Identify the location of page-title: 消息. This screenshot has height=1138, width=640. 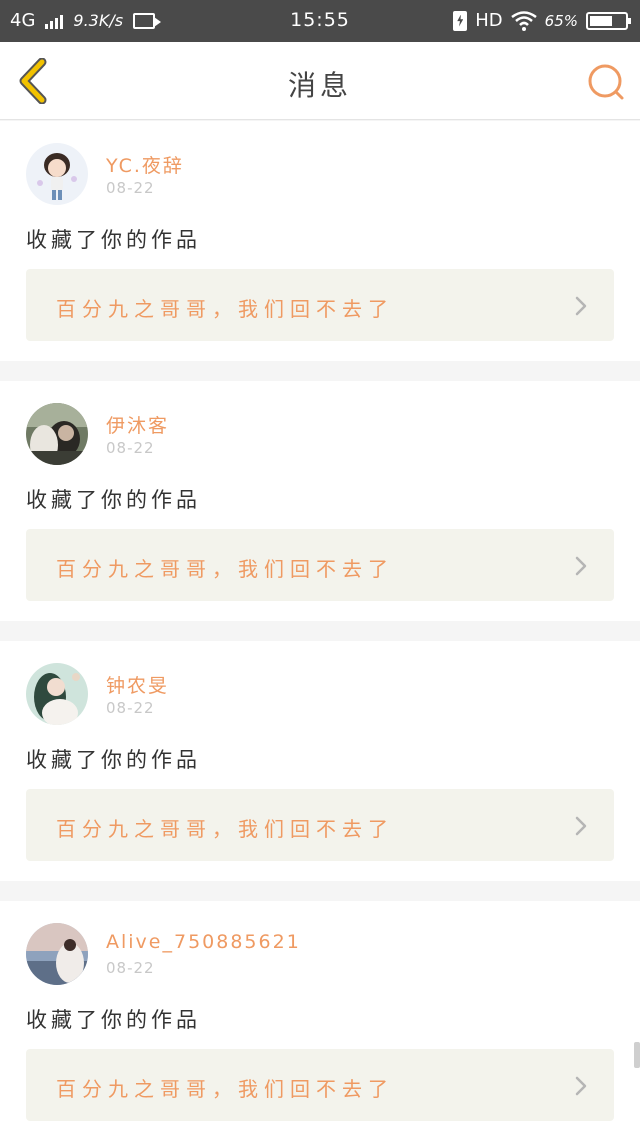
(319, 85).